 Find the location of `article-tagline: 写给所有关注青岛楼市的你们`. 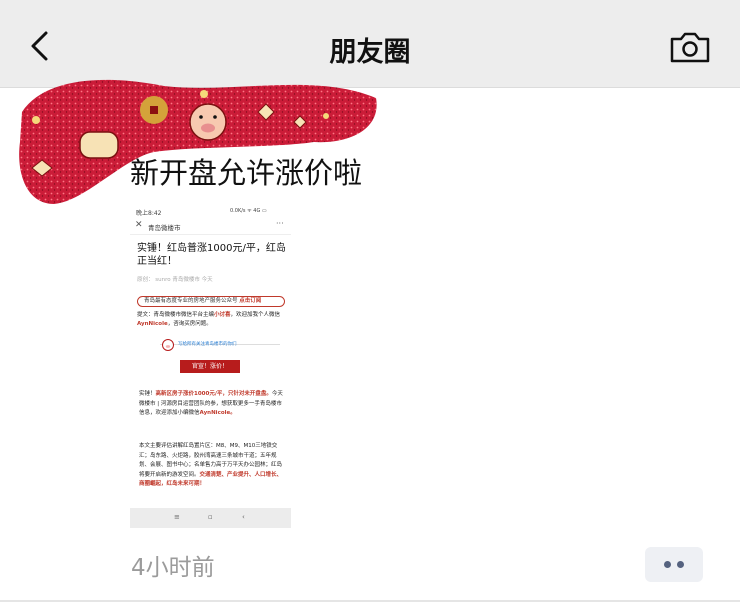

article-tagline: 写给所有关注青岛楼市的你们 is located at coordinates (207, 344).